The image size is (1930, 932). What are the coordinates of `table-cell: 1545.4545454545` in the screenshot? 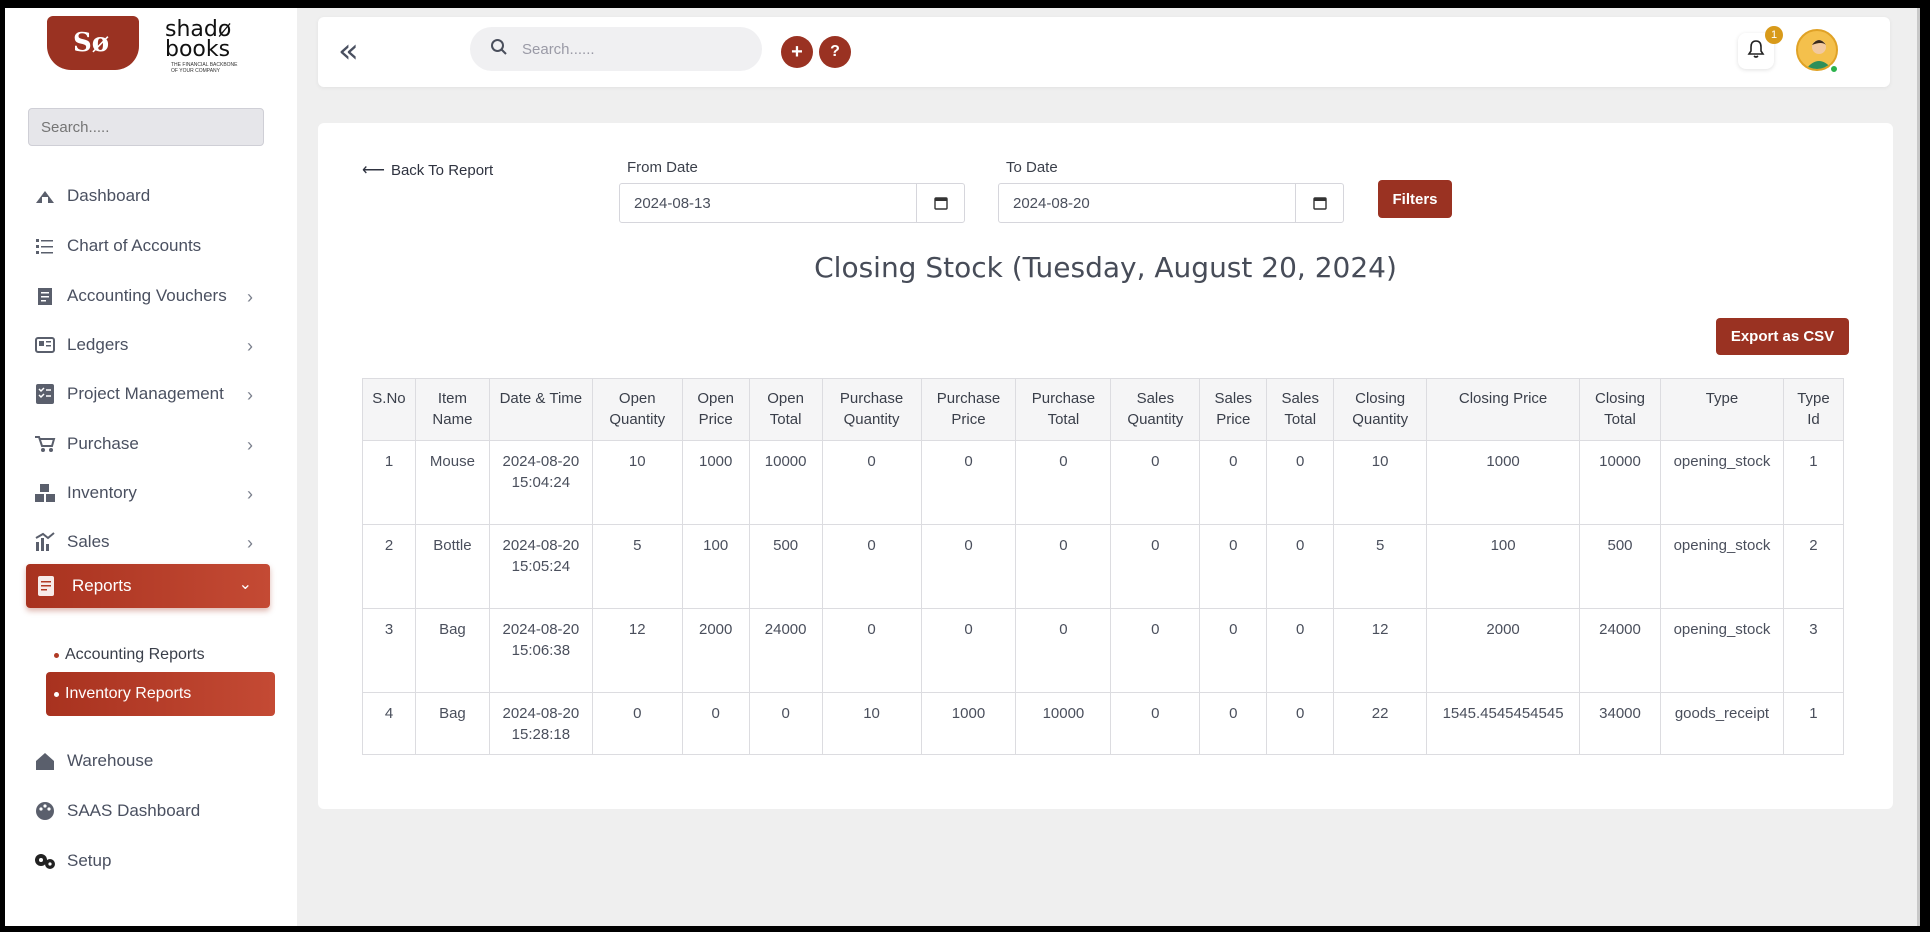 It's located at (1503, 723).